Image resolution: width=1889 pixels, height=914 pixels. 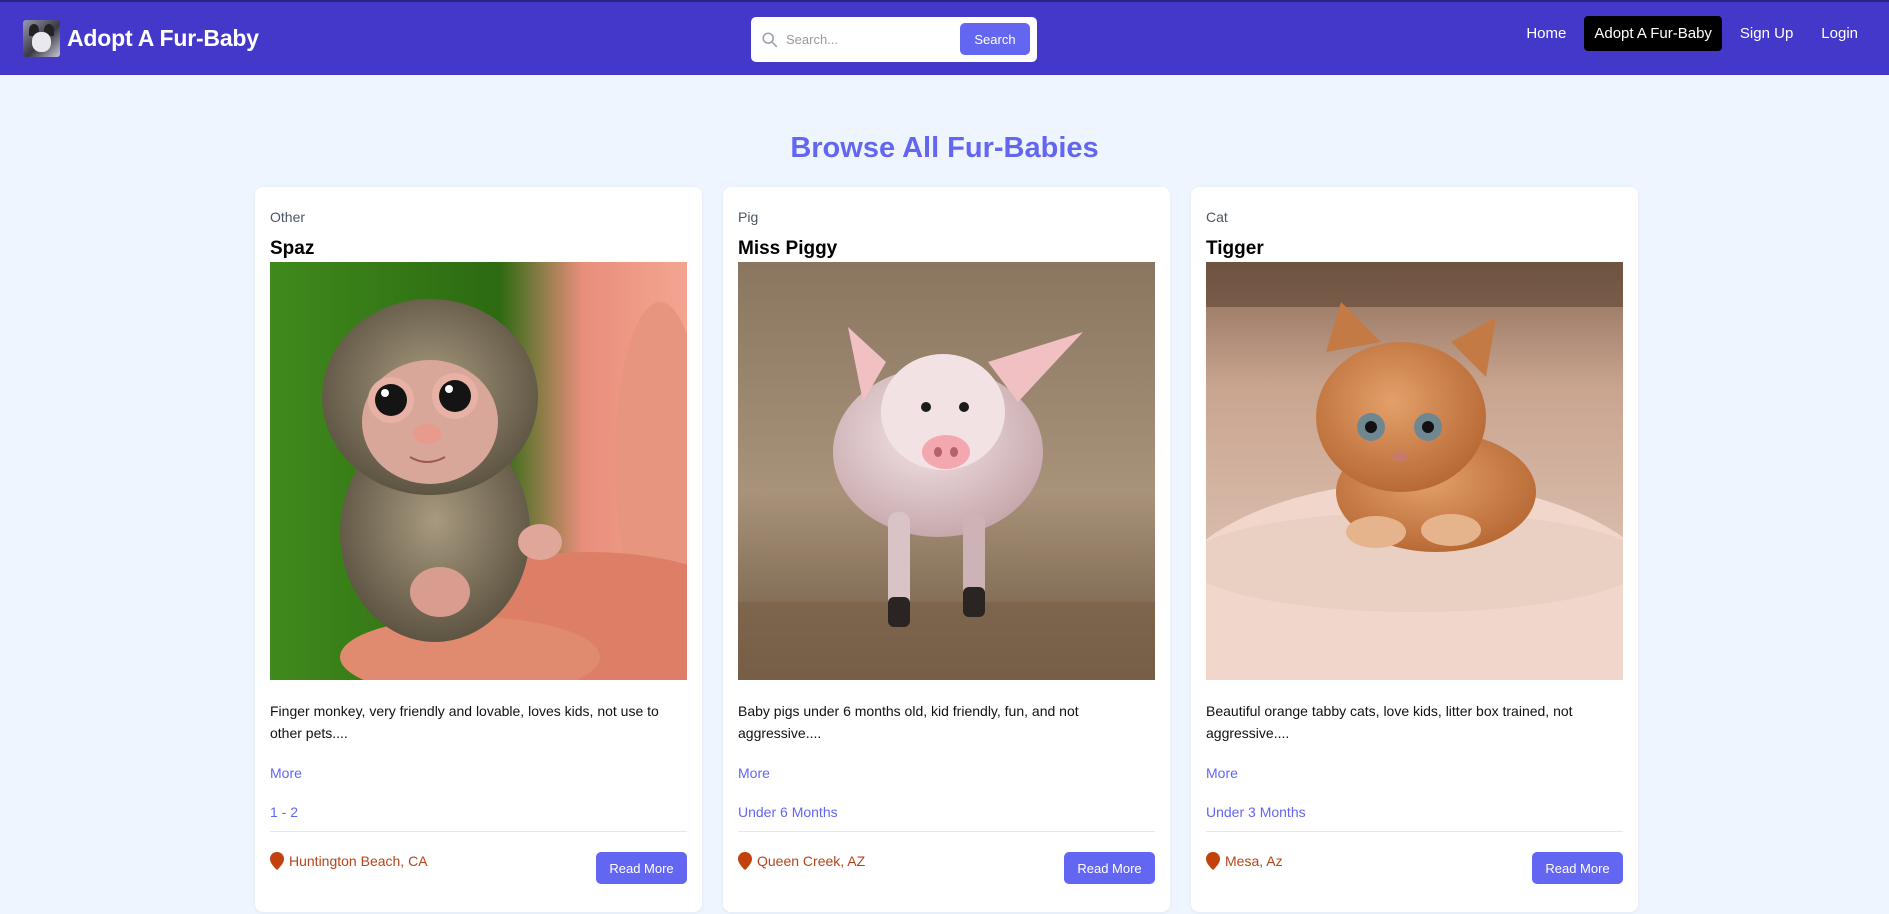 I want to click on search-box: Search, so click(x=894, y=39).